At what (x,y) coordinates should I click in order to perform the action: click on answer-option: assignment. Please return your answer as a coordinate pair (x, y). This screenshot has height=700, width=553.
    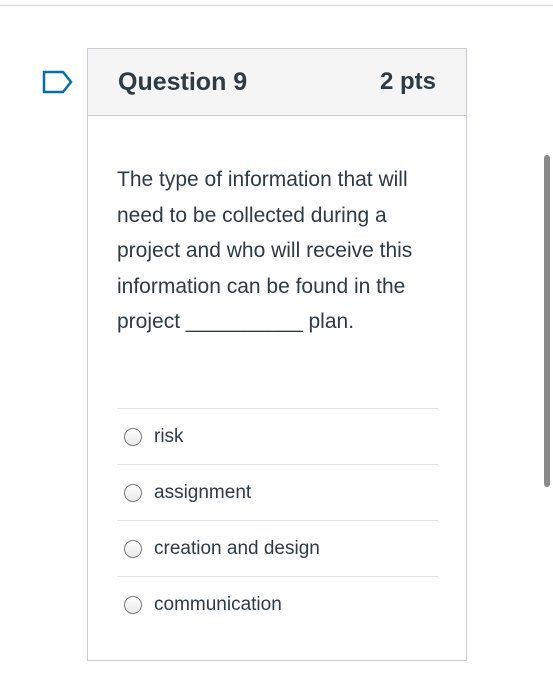
    Looking at the image, I should click on (277, 492).